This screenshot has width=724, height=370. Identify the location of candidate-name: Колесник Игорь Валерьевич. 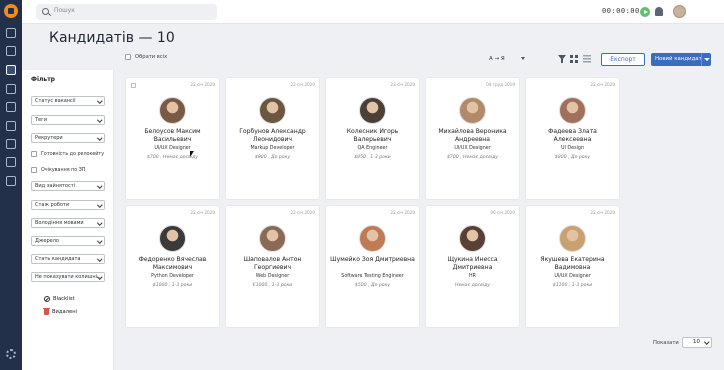
(372, 136).